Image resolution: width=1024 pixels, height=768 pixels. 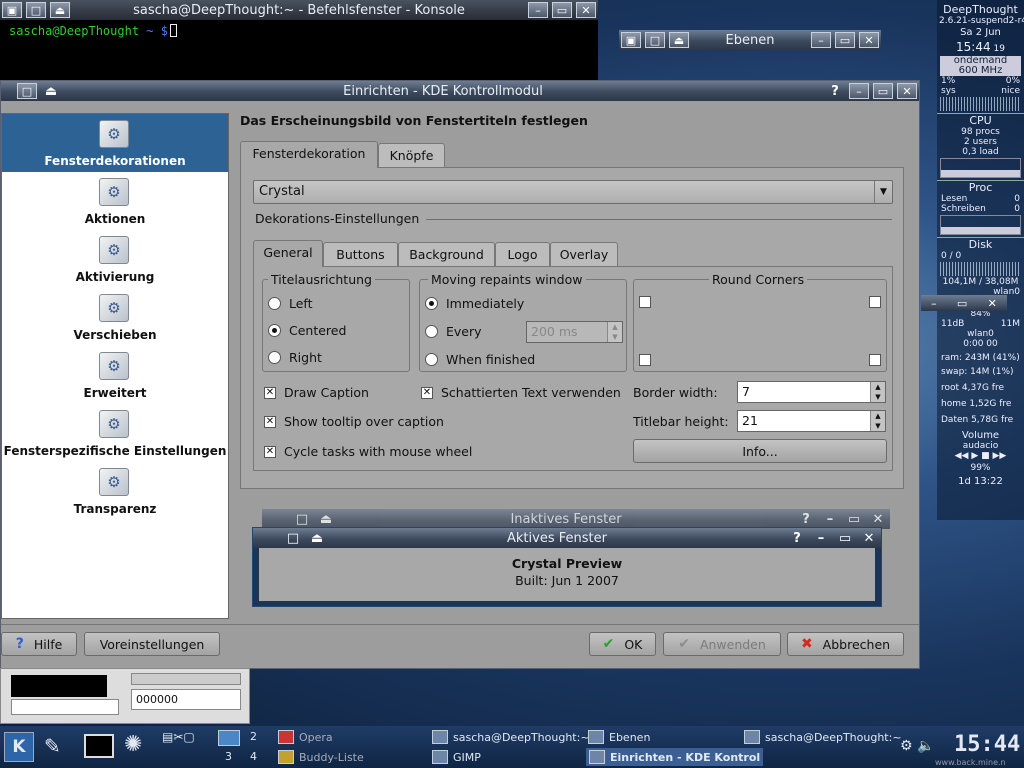 What do you see at coordinates (228, 756) in the screenshot?
I see `desktop-3-pager: 3` at bounding box center [228, 756].